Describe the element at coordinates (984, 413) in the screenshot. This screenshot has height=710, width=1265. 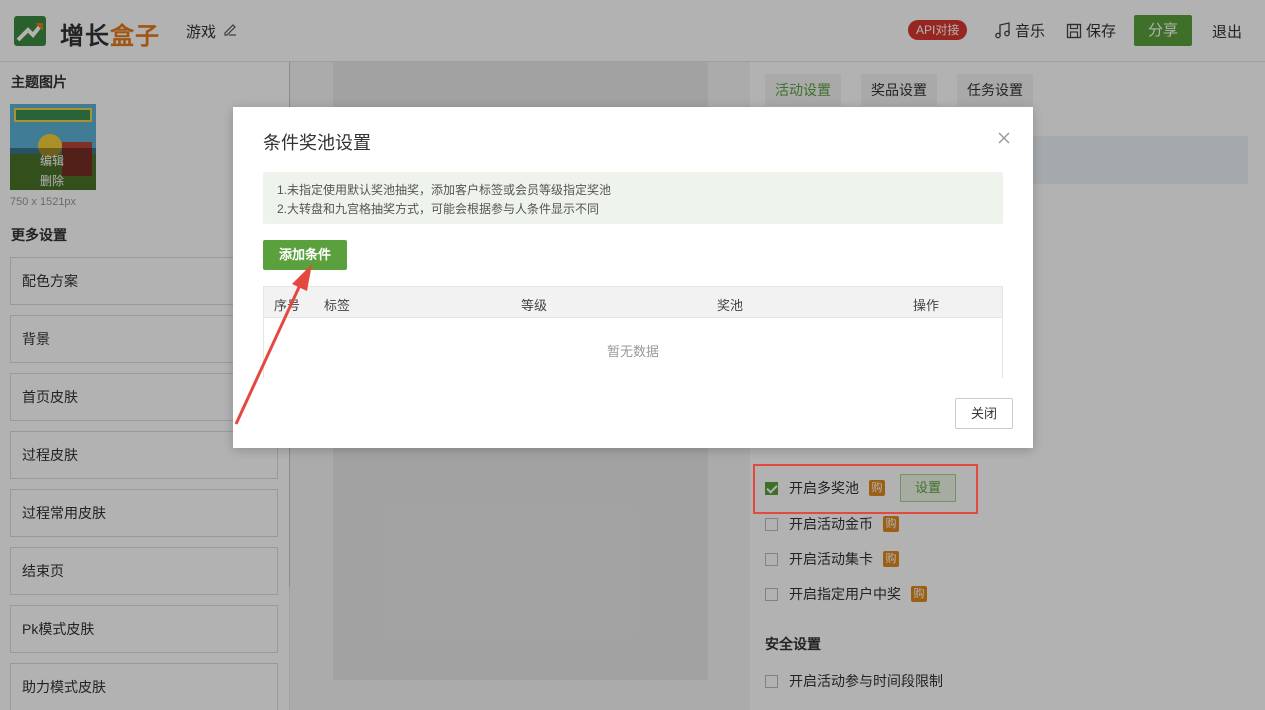
I see `close-button: 关闭` at that location.